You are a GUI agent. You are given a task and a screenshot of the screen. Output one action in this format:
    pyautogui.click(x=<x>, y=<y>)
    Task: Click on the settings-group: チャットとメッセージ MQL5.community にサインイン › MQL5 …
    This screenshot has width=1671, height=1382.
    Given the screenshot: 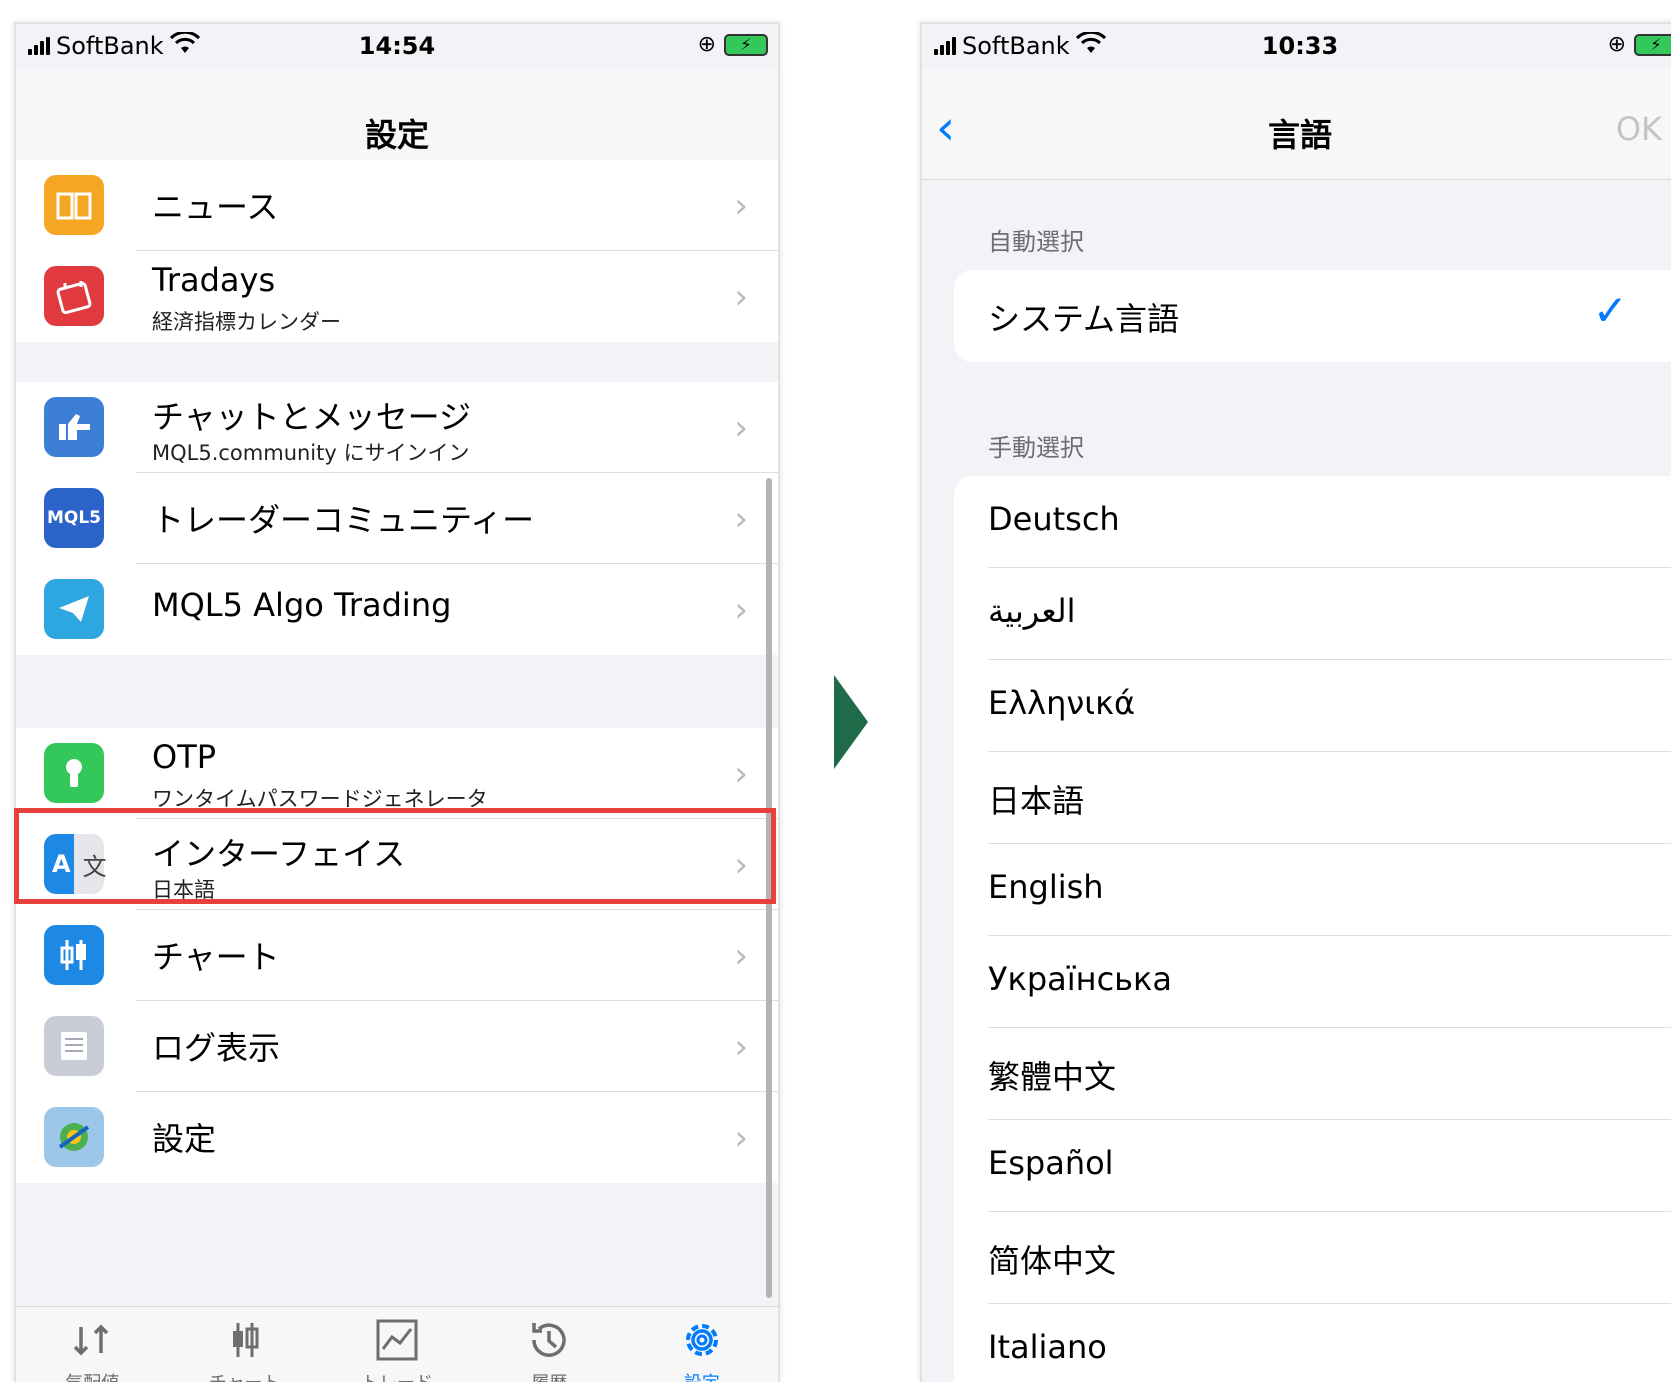 What is the action you would take?
    pyautogui.click(x=397, y=518)
    